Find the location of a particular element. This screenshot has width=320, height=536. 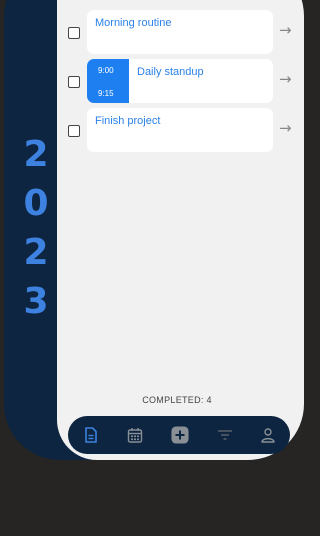

bottom-nav is located at coordinates (179, 435).